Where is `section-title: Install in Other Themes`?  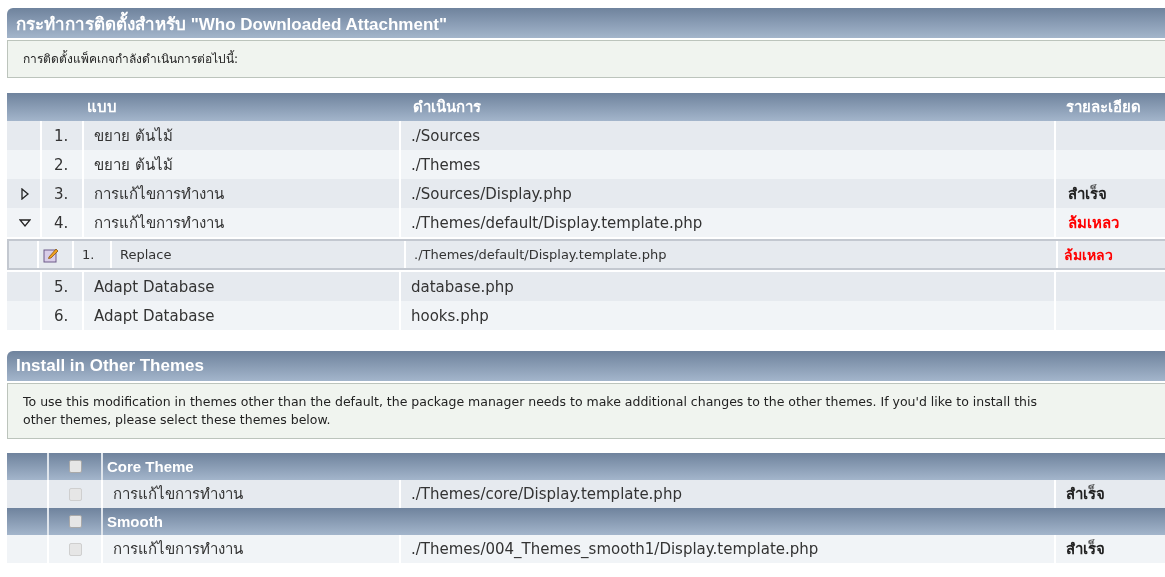 section-title: Install in Other Themes is located at coordinates (586, 366).